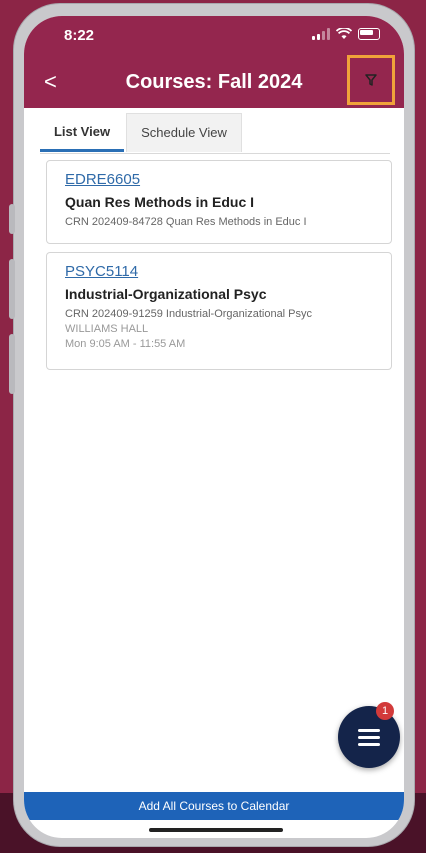 The image size is (426, 853). What do you see at coordinates (82, 132) in the screenshot?
I see `tab-list-view: List View` at bounding box center [82, 132].